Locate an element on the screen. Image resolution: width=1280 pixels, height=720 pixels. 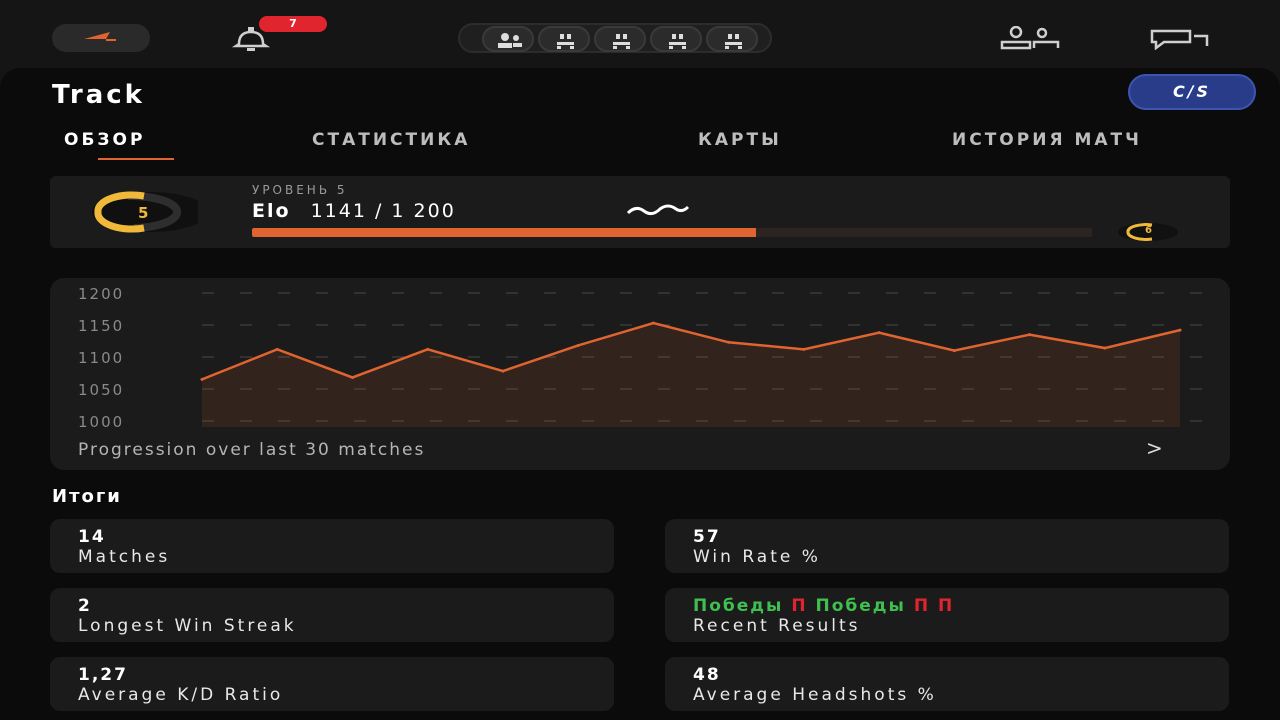
top-bar: 7 is located at coordinates (640, 36).